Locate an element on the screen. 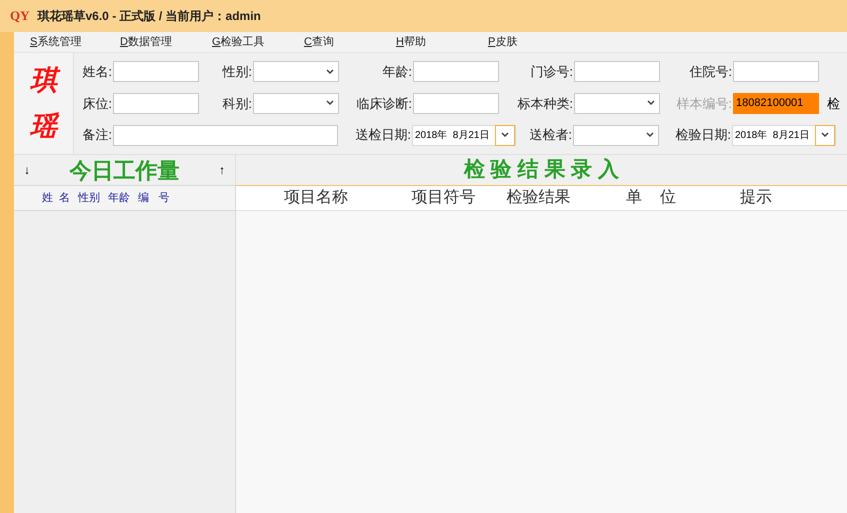  column-header: 编 号 is located at coordinates (154, 198).